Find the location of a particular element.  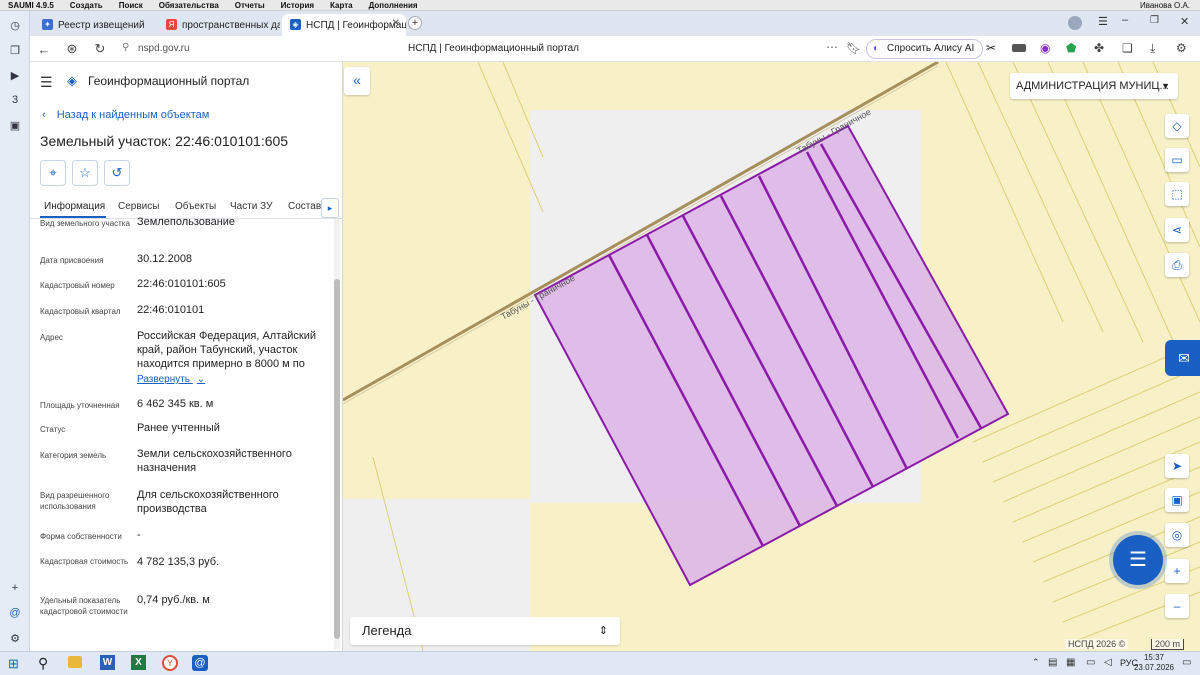

restore-icon: ❐ is located at coordinates (1154, 20).